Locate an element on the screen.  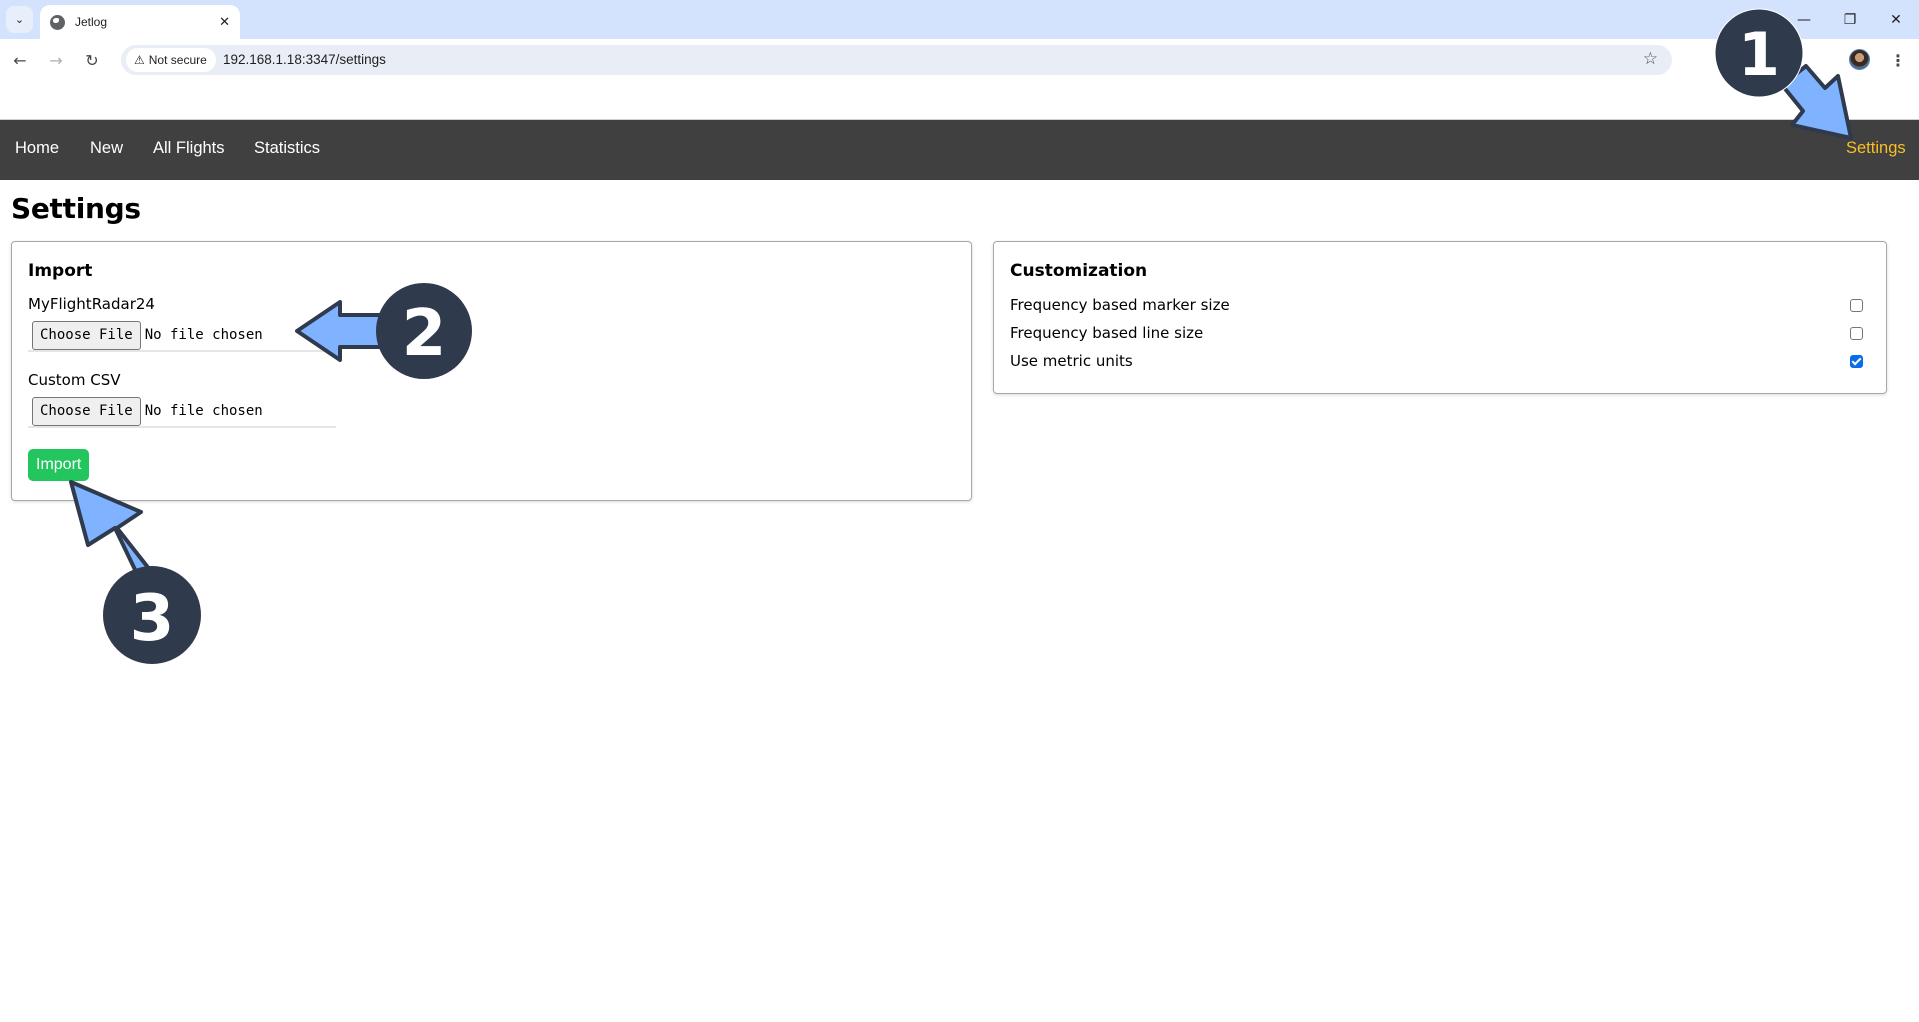
option-row-line-size: Frequency based line size is located at coordinates (1440, 333).